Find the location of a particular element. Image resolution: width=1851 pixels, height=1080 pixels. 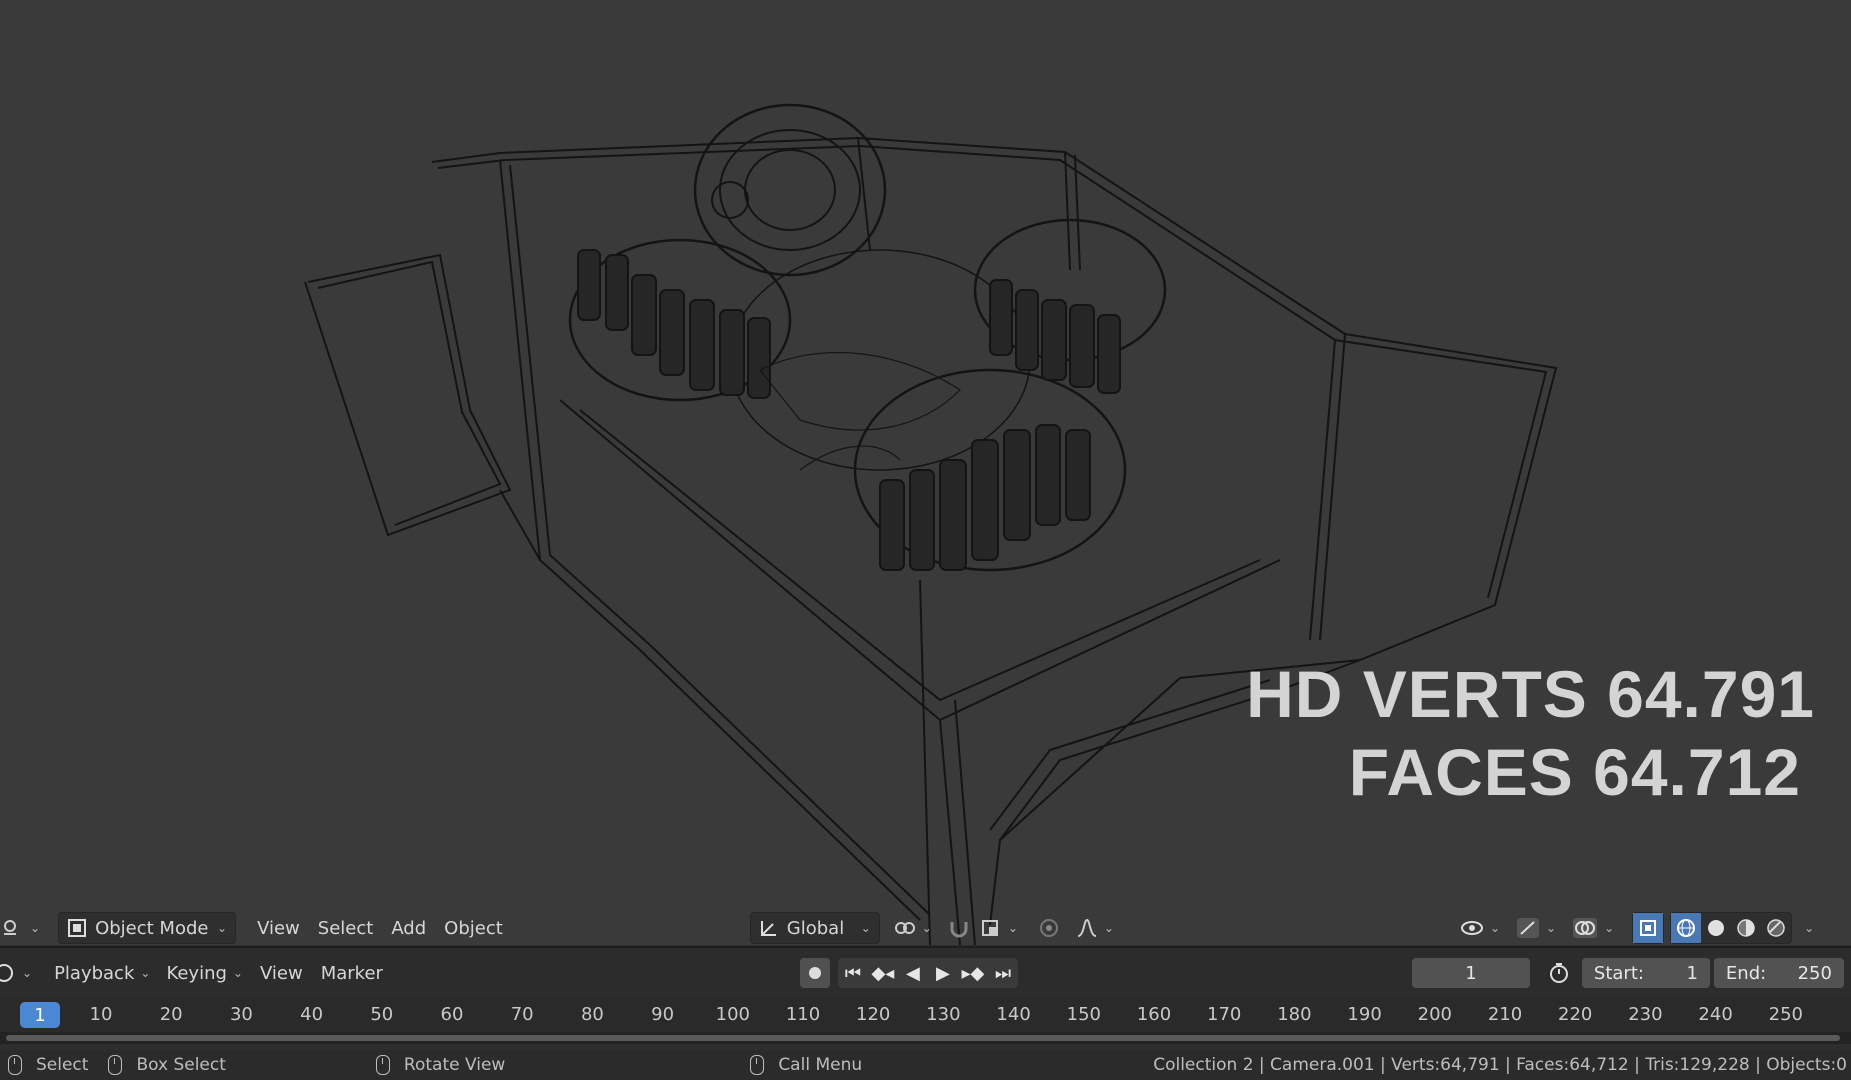

xray-toggle is located at coordinates (1648, 928).